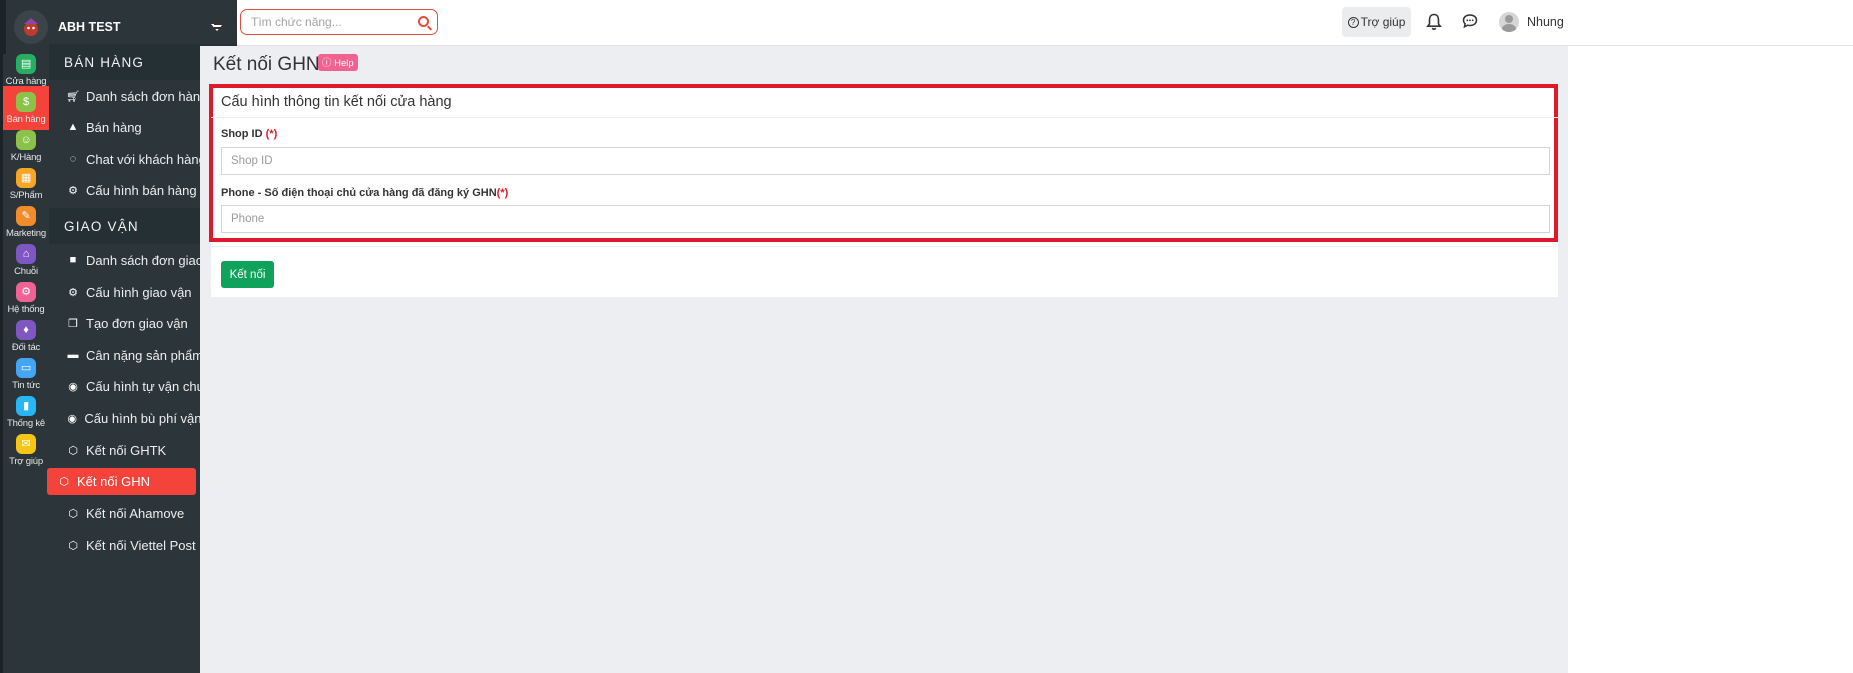 The height and width of the screenshot is (673, 1853). What do you see at coordinates (327, 63) in the screenshot?
I see `question-icon: ⓘ` at bounding box center [327, 63].